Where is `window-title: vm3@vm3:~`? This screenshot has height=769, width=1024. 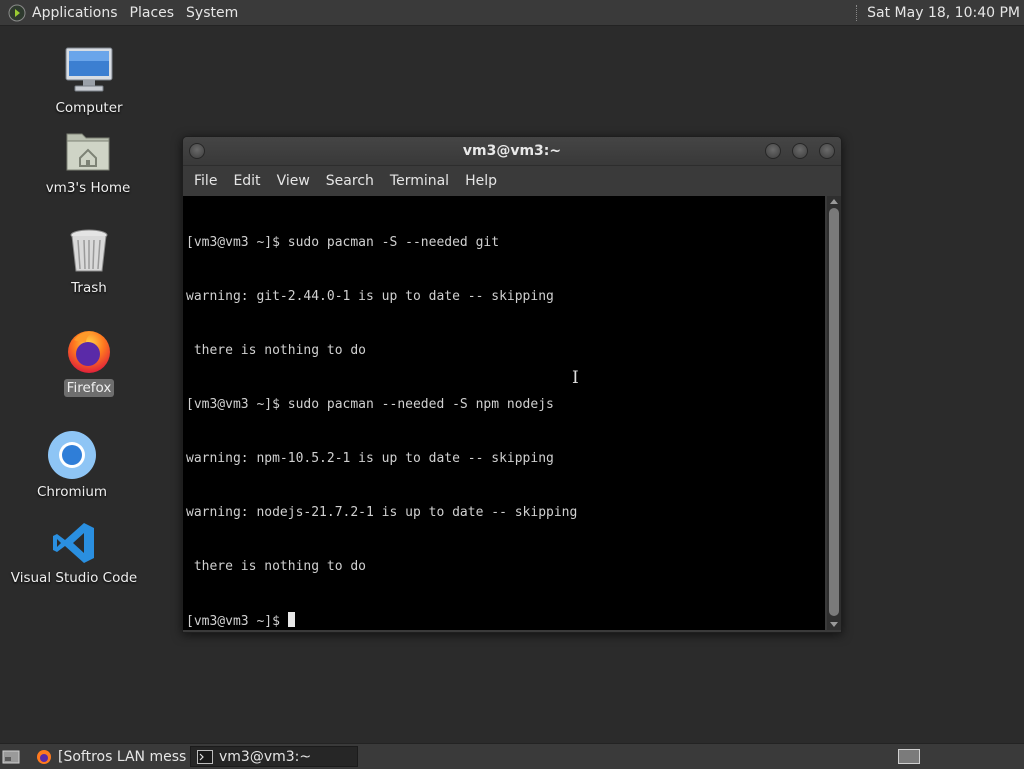 window-title: vm3@vm3:~ is located at coordinates (512, 151).